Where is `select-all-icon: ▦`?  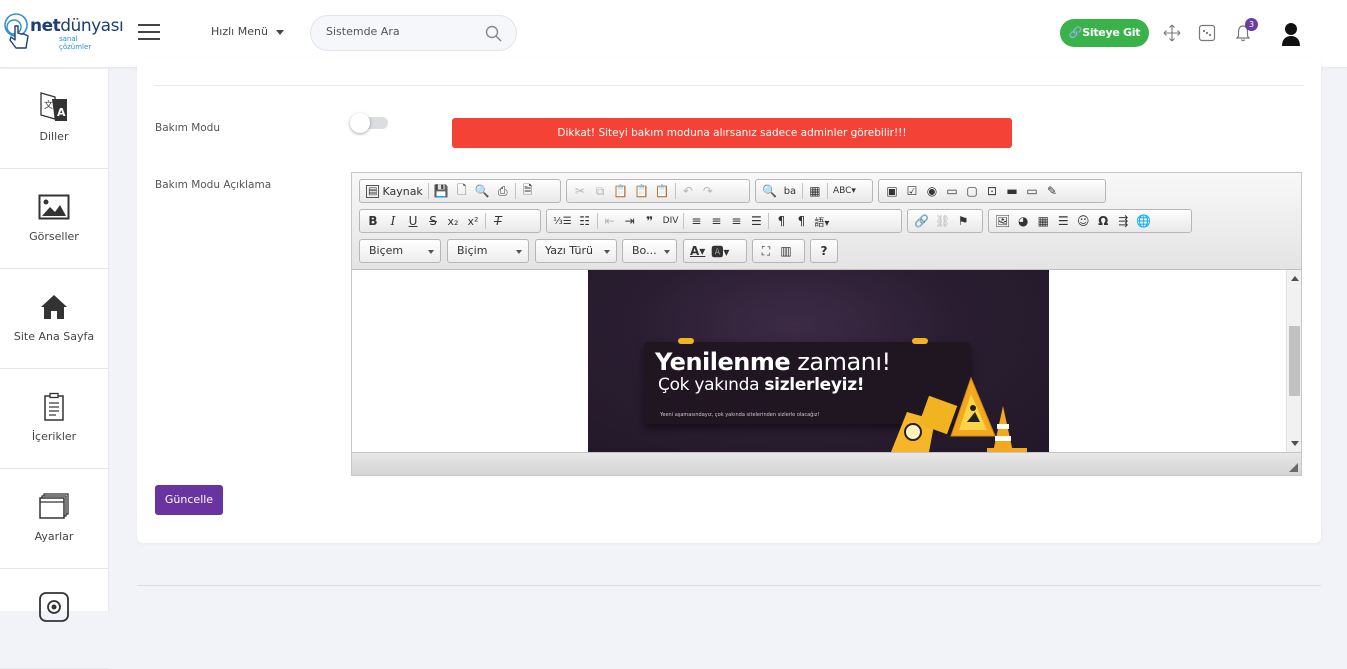 select-all-icon: ▦ is located at coordinates (815, 191).